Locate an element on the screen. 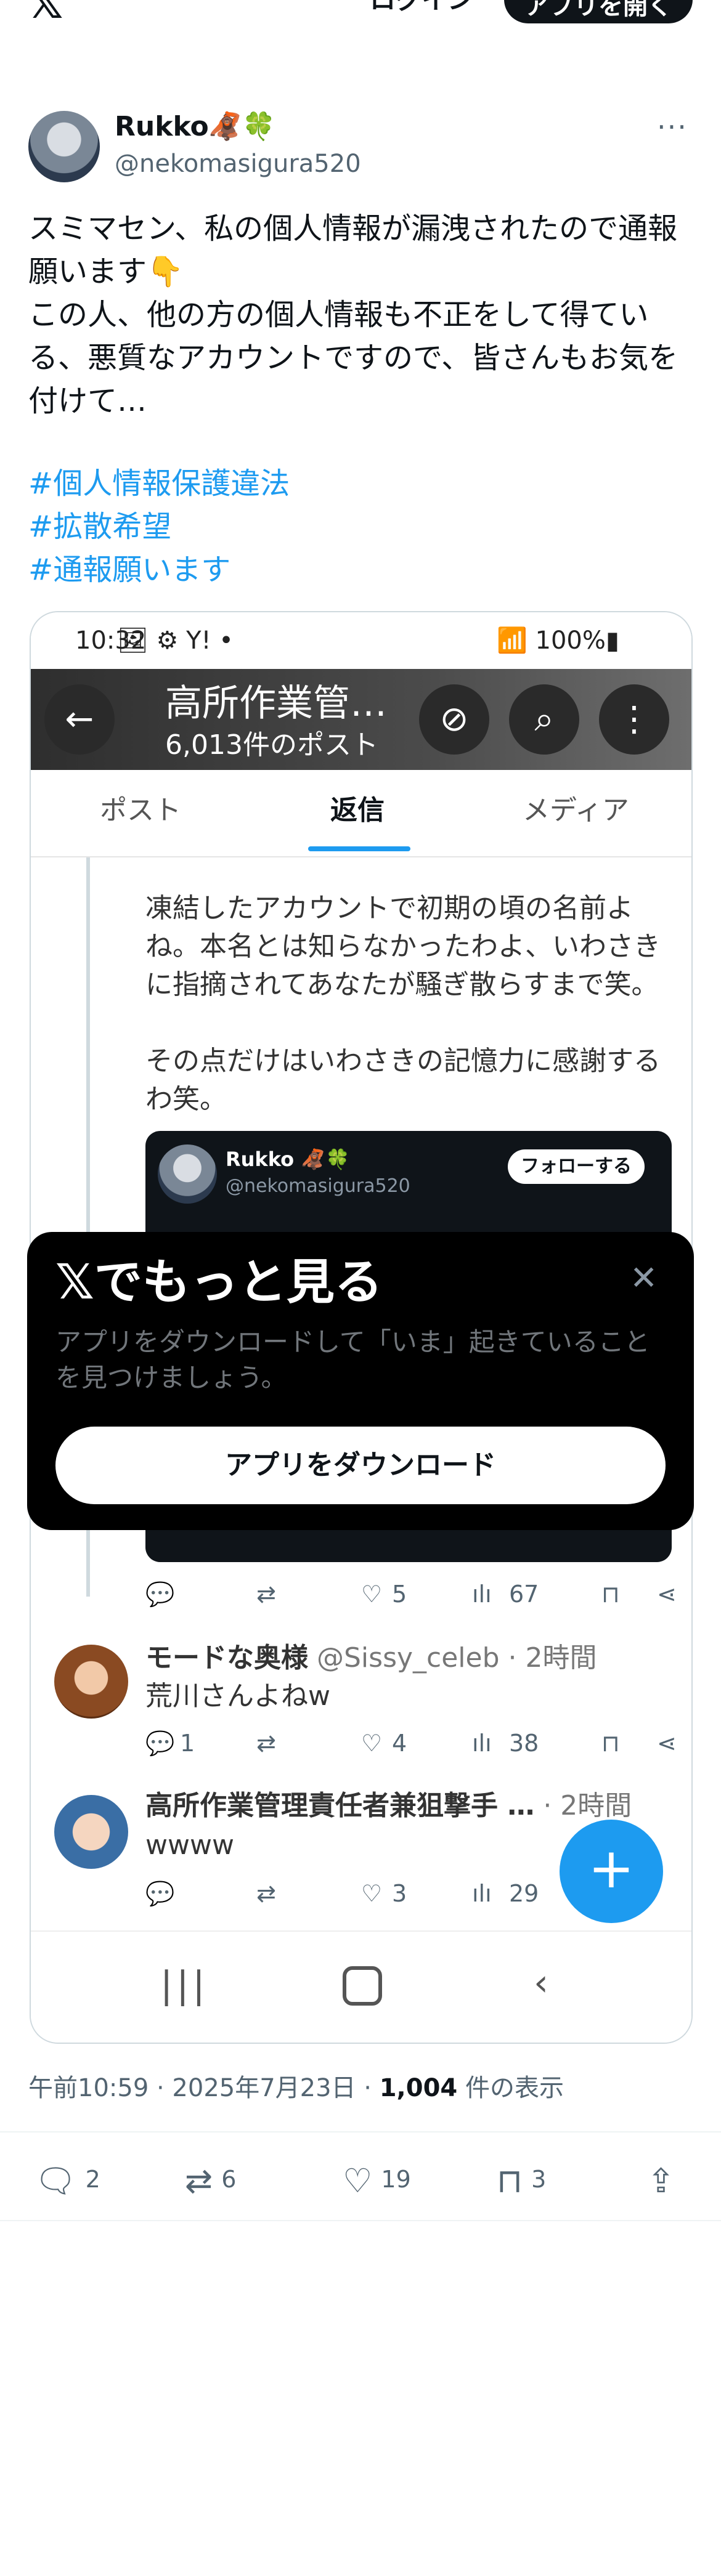  login-link: ログイン is located at coordinates (422, 9).